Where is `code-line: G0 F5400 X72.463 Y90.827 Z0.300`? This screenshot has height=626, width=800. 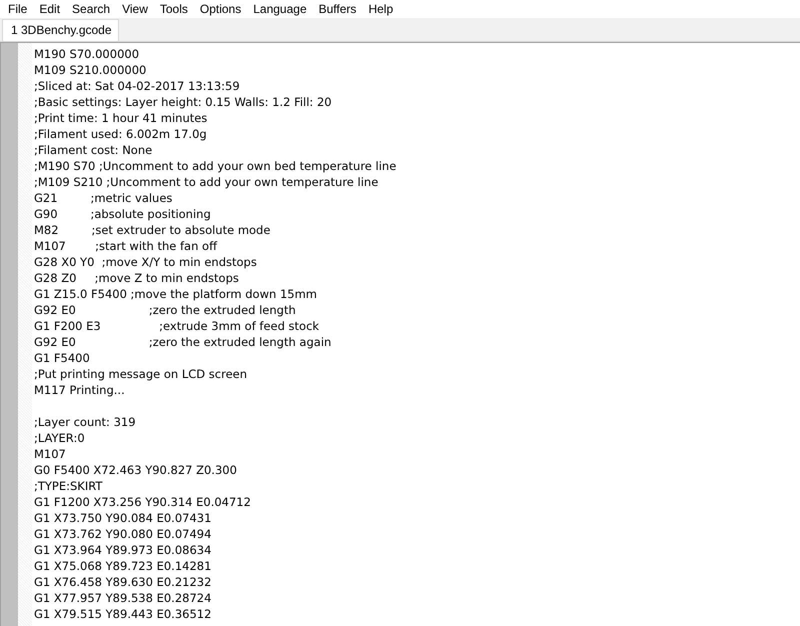 code-line: G0 F5400 X72.463 Y90.827 Z0.300 is located at coordinates (136, 470).